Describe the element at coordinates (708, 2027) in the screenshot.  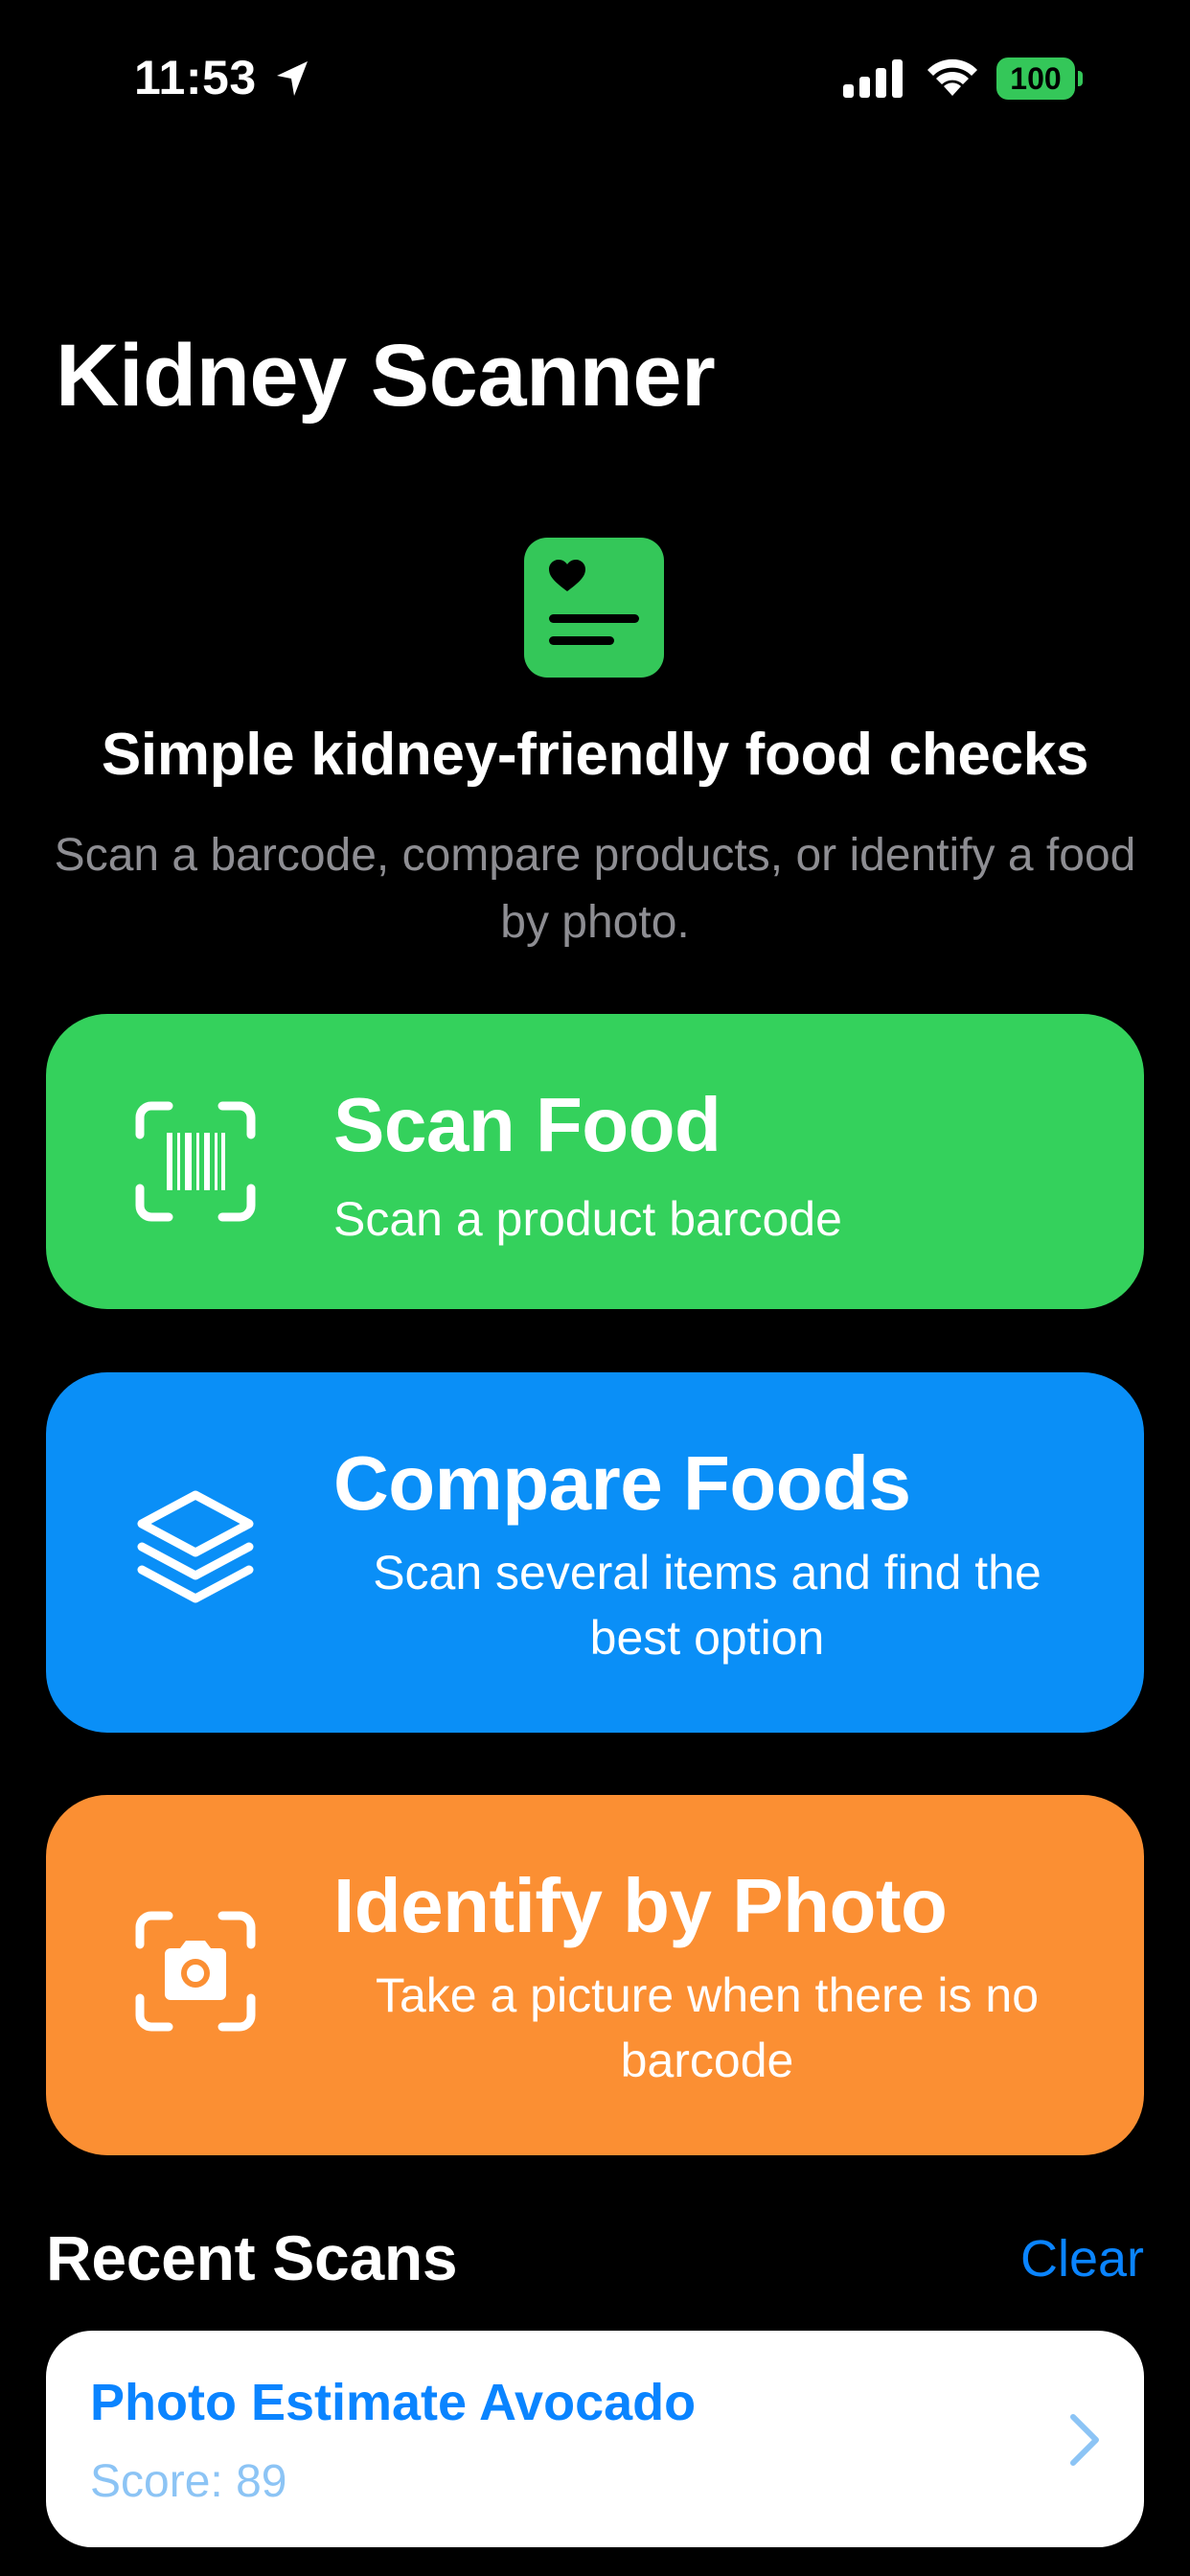
I see `identify-by-photo-subtitle: Take a picture when there is no barcode` at that location.